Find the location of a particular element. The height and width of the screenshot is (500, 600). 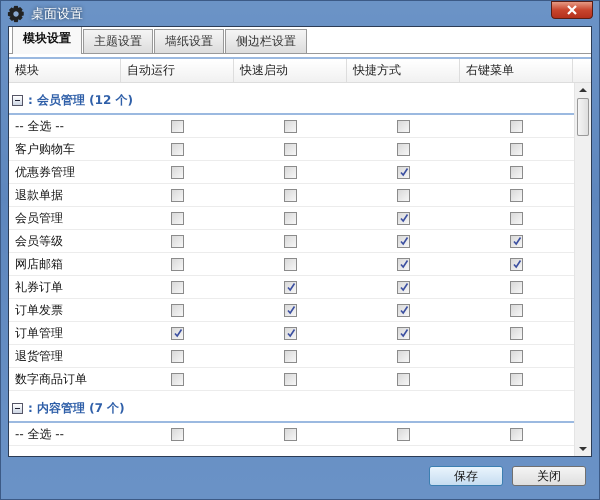

module-name: 客户购物车 is located at coordinates (45, 149).